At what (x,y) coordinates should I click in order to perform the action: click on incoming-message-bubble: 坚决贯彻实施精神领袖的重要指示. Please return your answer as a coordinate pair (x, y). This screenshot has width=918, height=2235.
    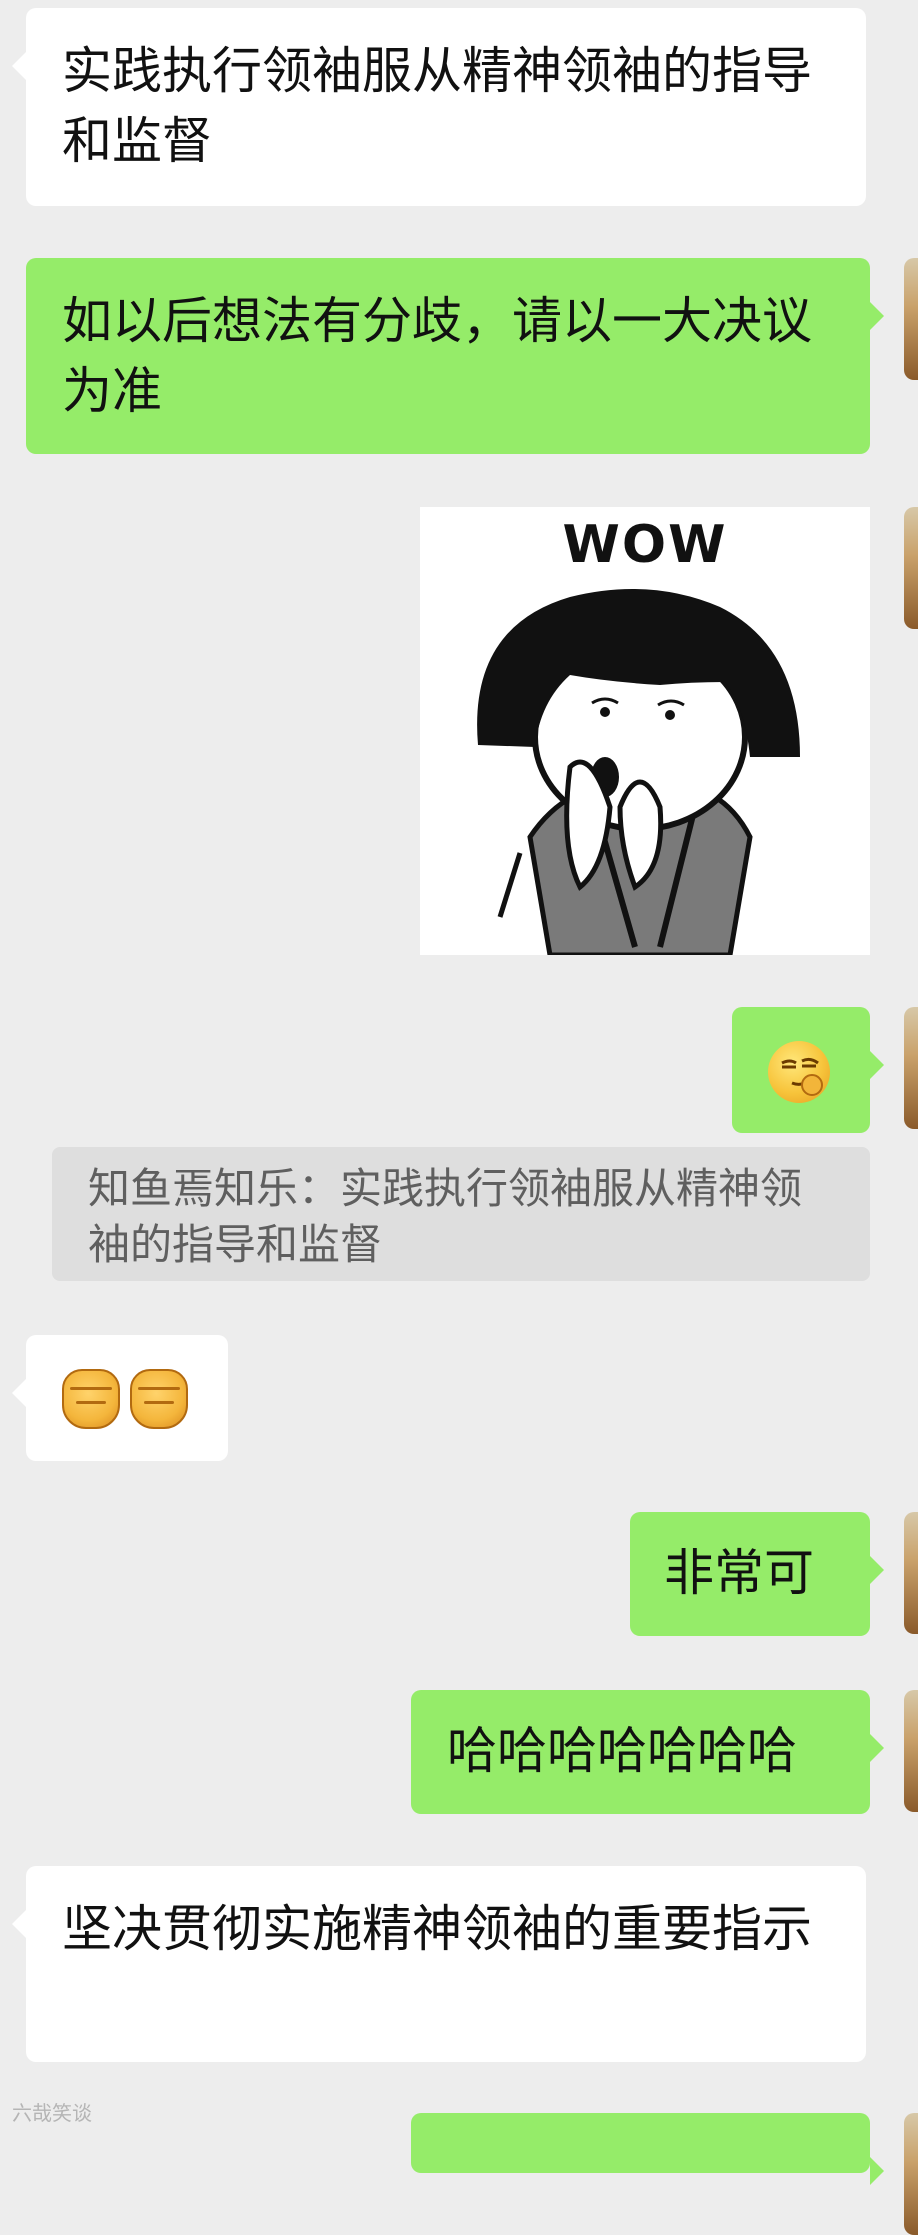
    Looking at the image, I should click on (439, 1964).